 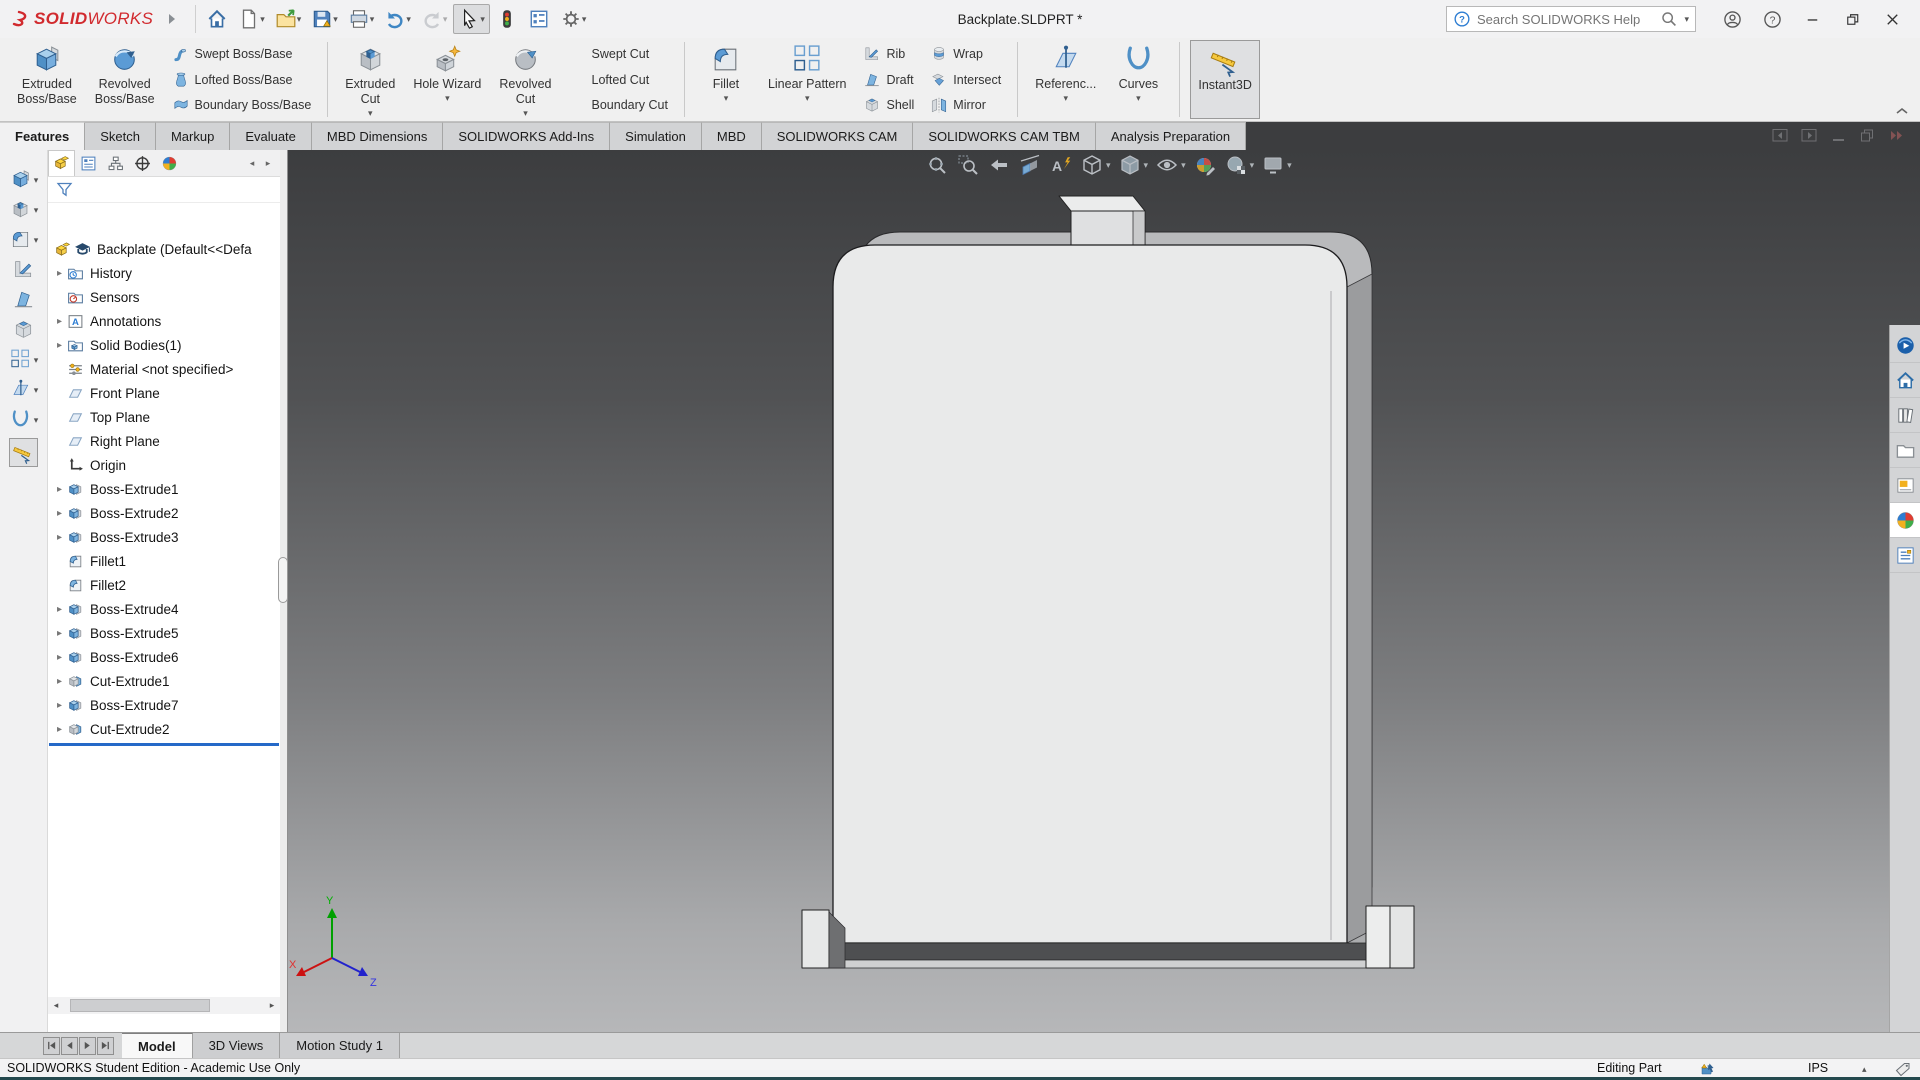 I want to click on hole-wizard-button: Hole Wizard ▾, so click(x=447, y=79).